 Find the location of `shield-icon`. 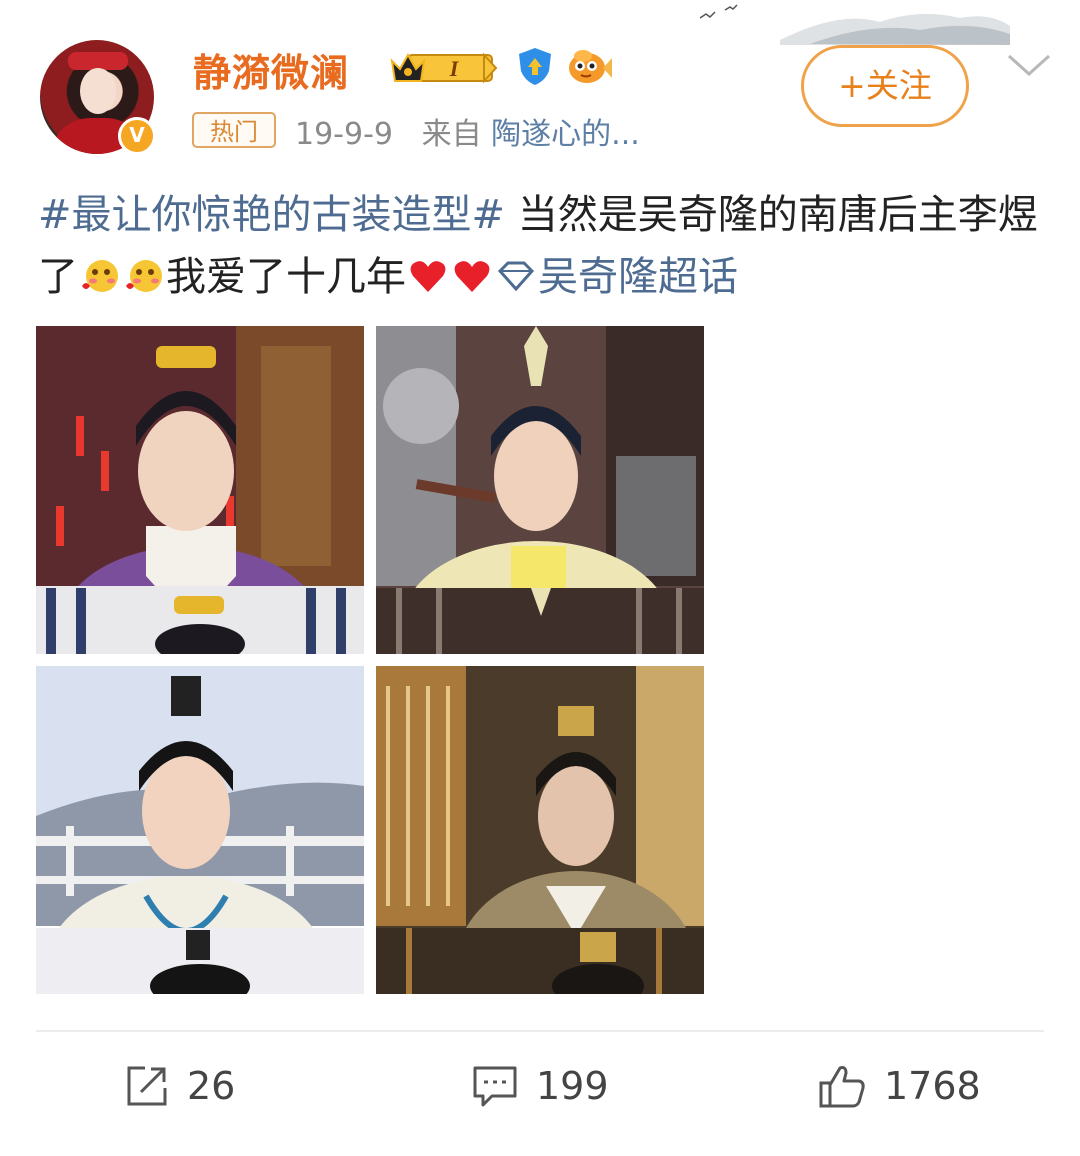

shield-icon is located at coordinates (535, 66).